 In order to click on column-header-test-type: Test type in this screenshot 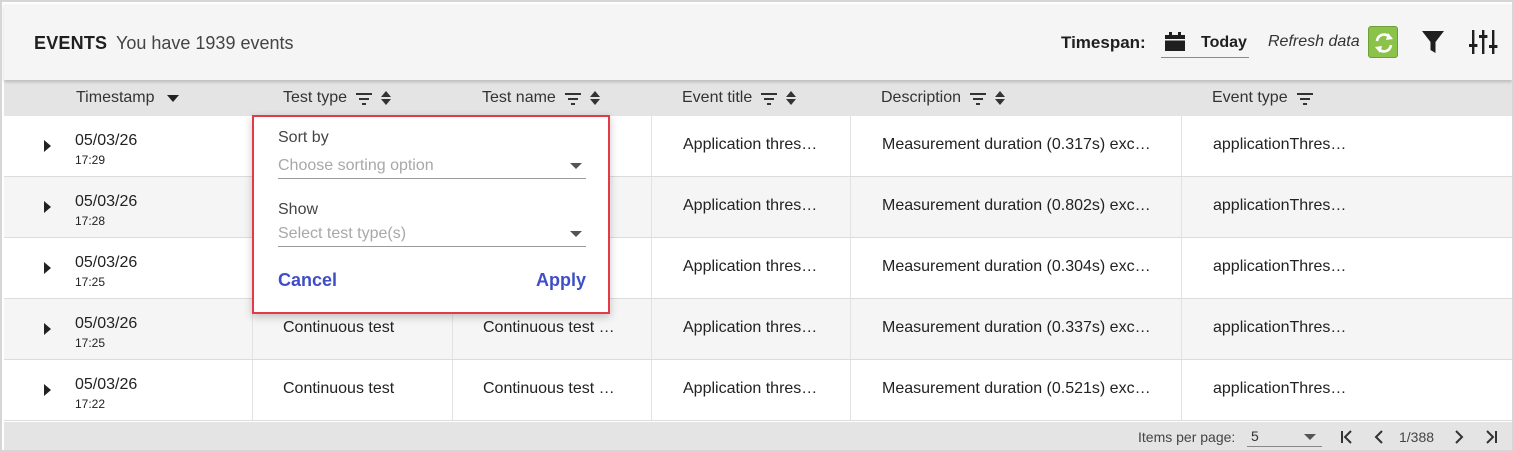, I will do `click(337, 98)`.